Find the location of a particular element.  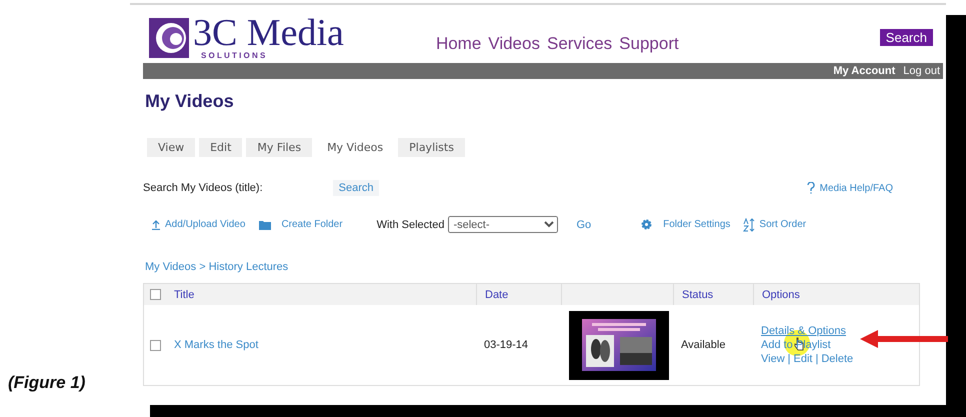

account-link: My Account is located at coordinates (864, 71).